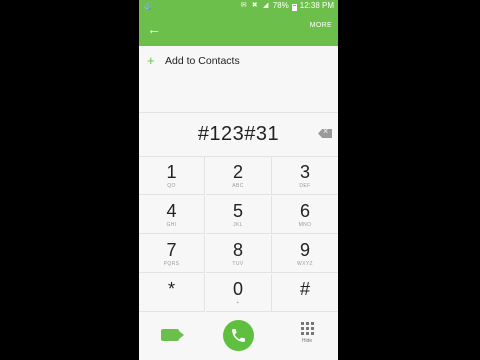 The height and width of the screenshot is (360, 480). What do you see at coordinates (316, 5) in the screenshot?
I see `status-time: 12:38 PM` at bounding box center [316, 5].